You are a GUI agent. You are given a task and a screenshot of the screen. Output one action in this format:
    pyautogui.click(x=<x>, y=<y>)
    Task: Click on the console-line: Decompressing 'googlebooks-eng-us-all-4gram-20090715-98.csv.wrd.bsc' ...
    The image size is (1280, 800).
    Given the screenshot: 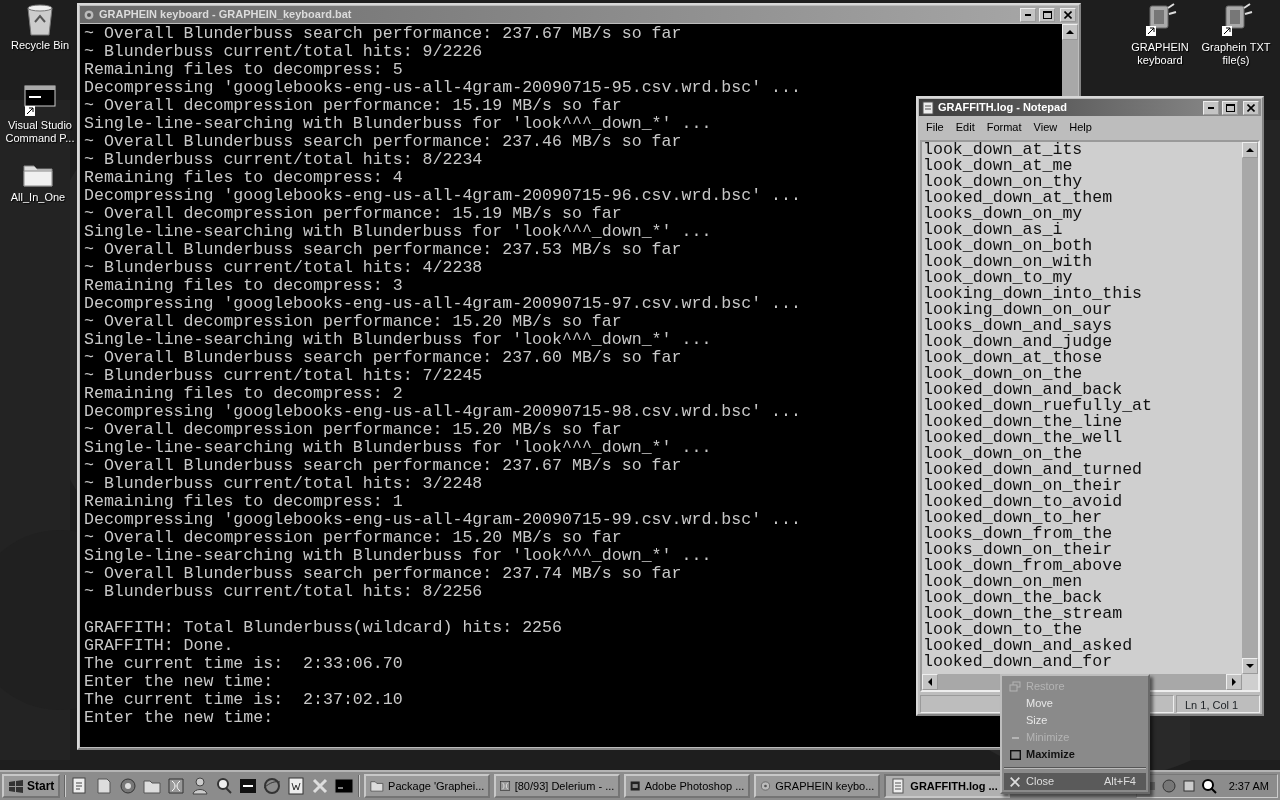 What is the action you would take?
    pyautogui.click(x=442, y=412)
    